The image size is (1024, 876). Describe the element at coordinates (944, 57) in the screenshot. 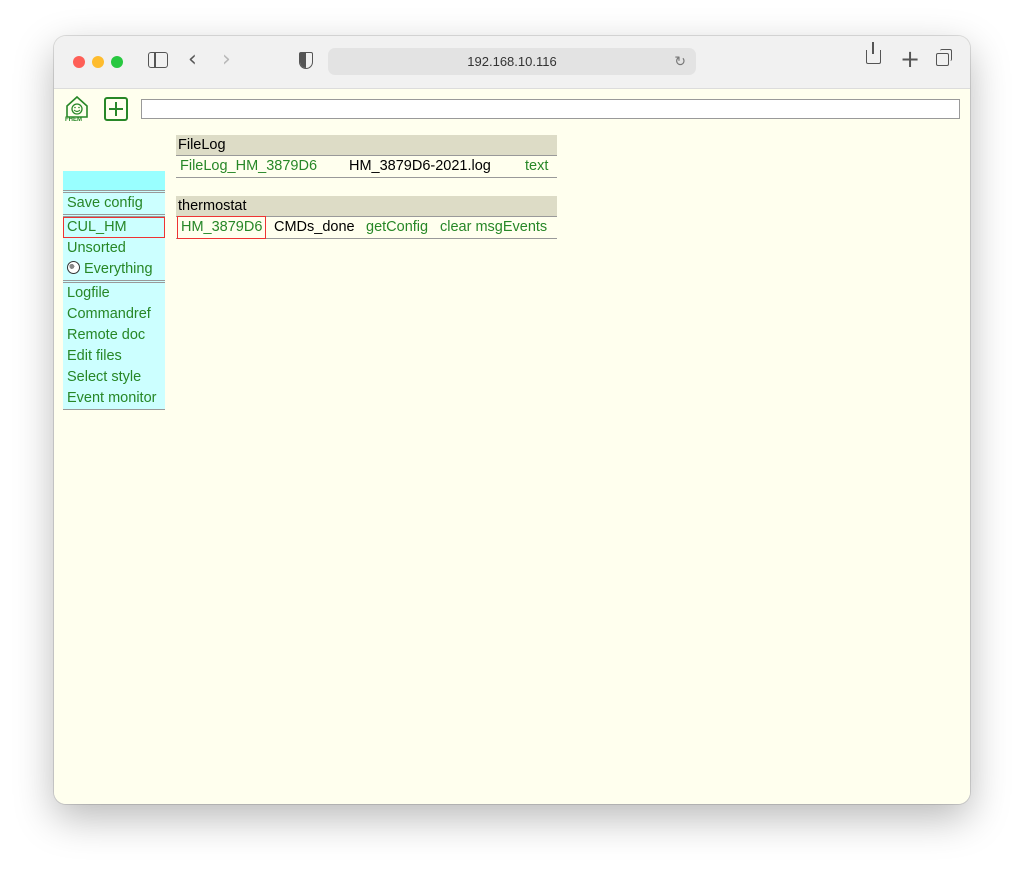

I see `tab-overview-icon` at that location.